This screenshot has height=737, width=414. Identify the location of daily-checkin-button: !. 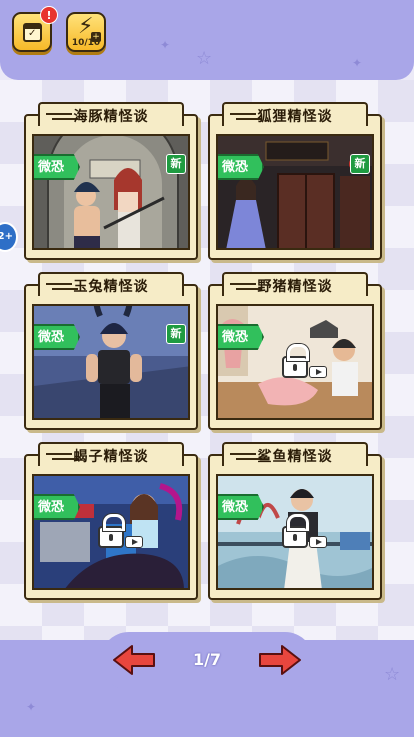
(35, 29).